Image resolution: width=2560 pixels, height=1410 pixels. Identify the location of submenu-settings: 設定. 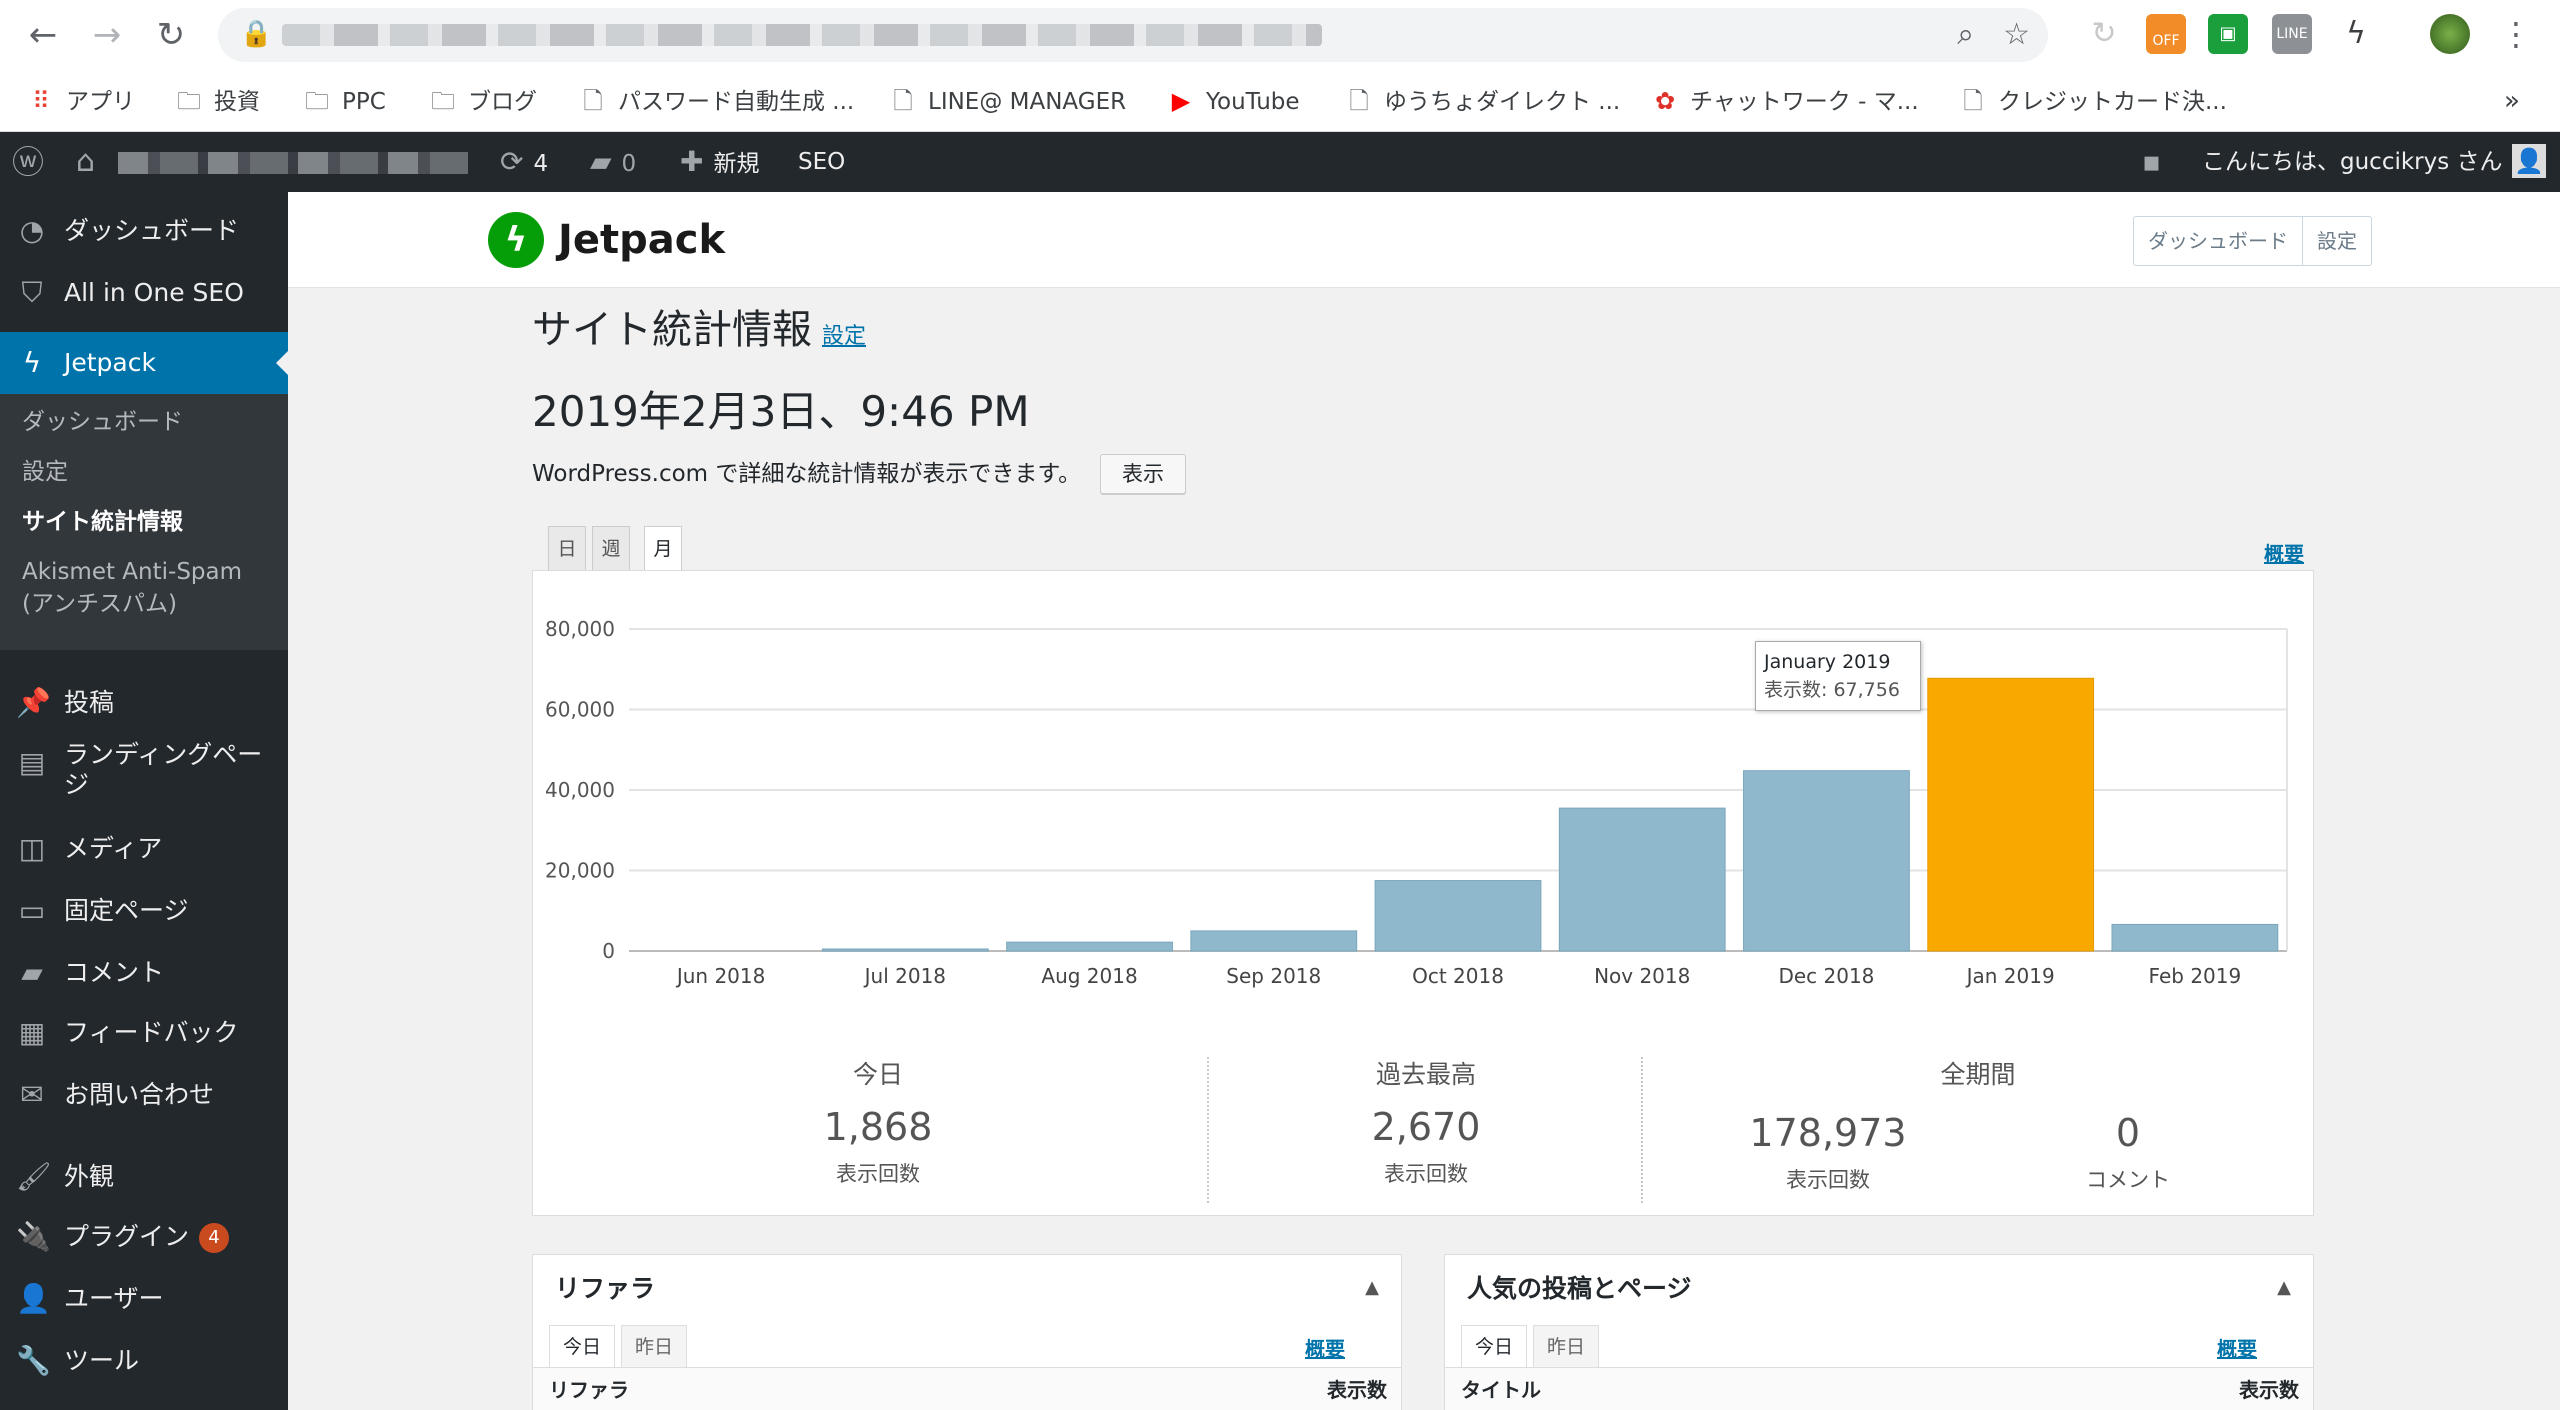
(45, 472).